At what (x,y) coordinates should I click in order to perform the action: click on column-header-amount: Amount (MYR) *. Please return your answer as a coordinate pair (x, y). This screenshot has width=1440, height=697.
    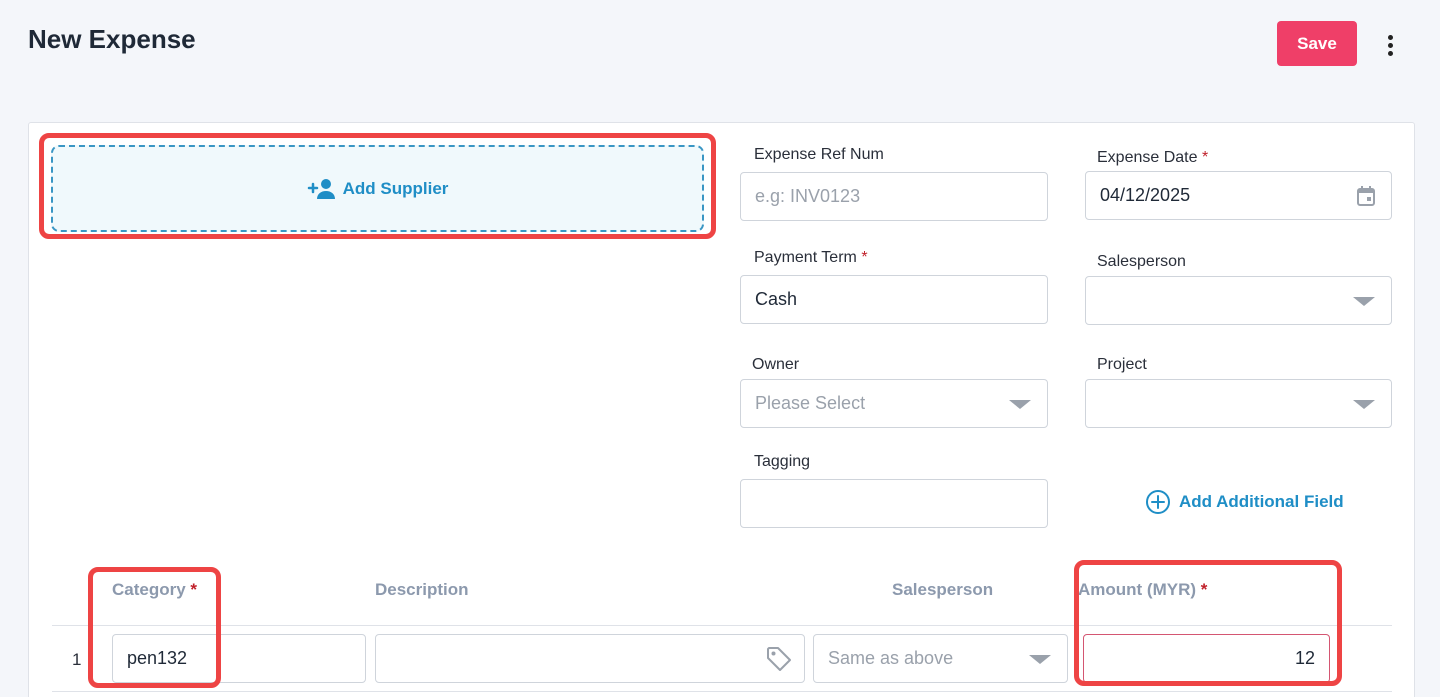
    Looking at the image, I should click on (1143, 589).